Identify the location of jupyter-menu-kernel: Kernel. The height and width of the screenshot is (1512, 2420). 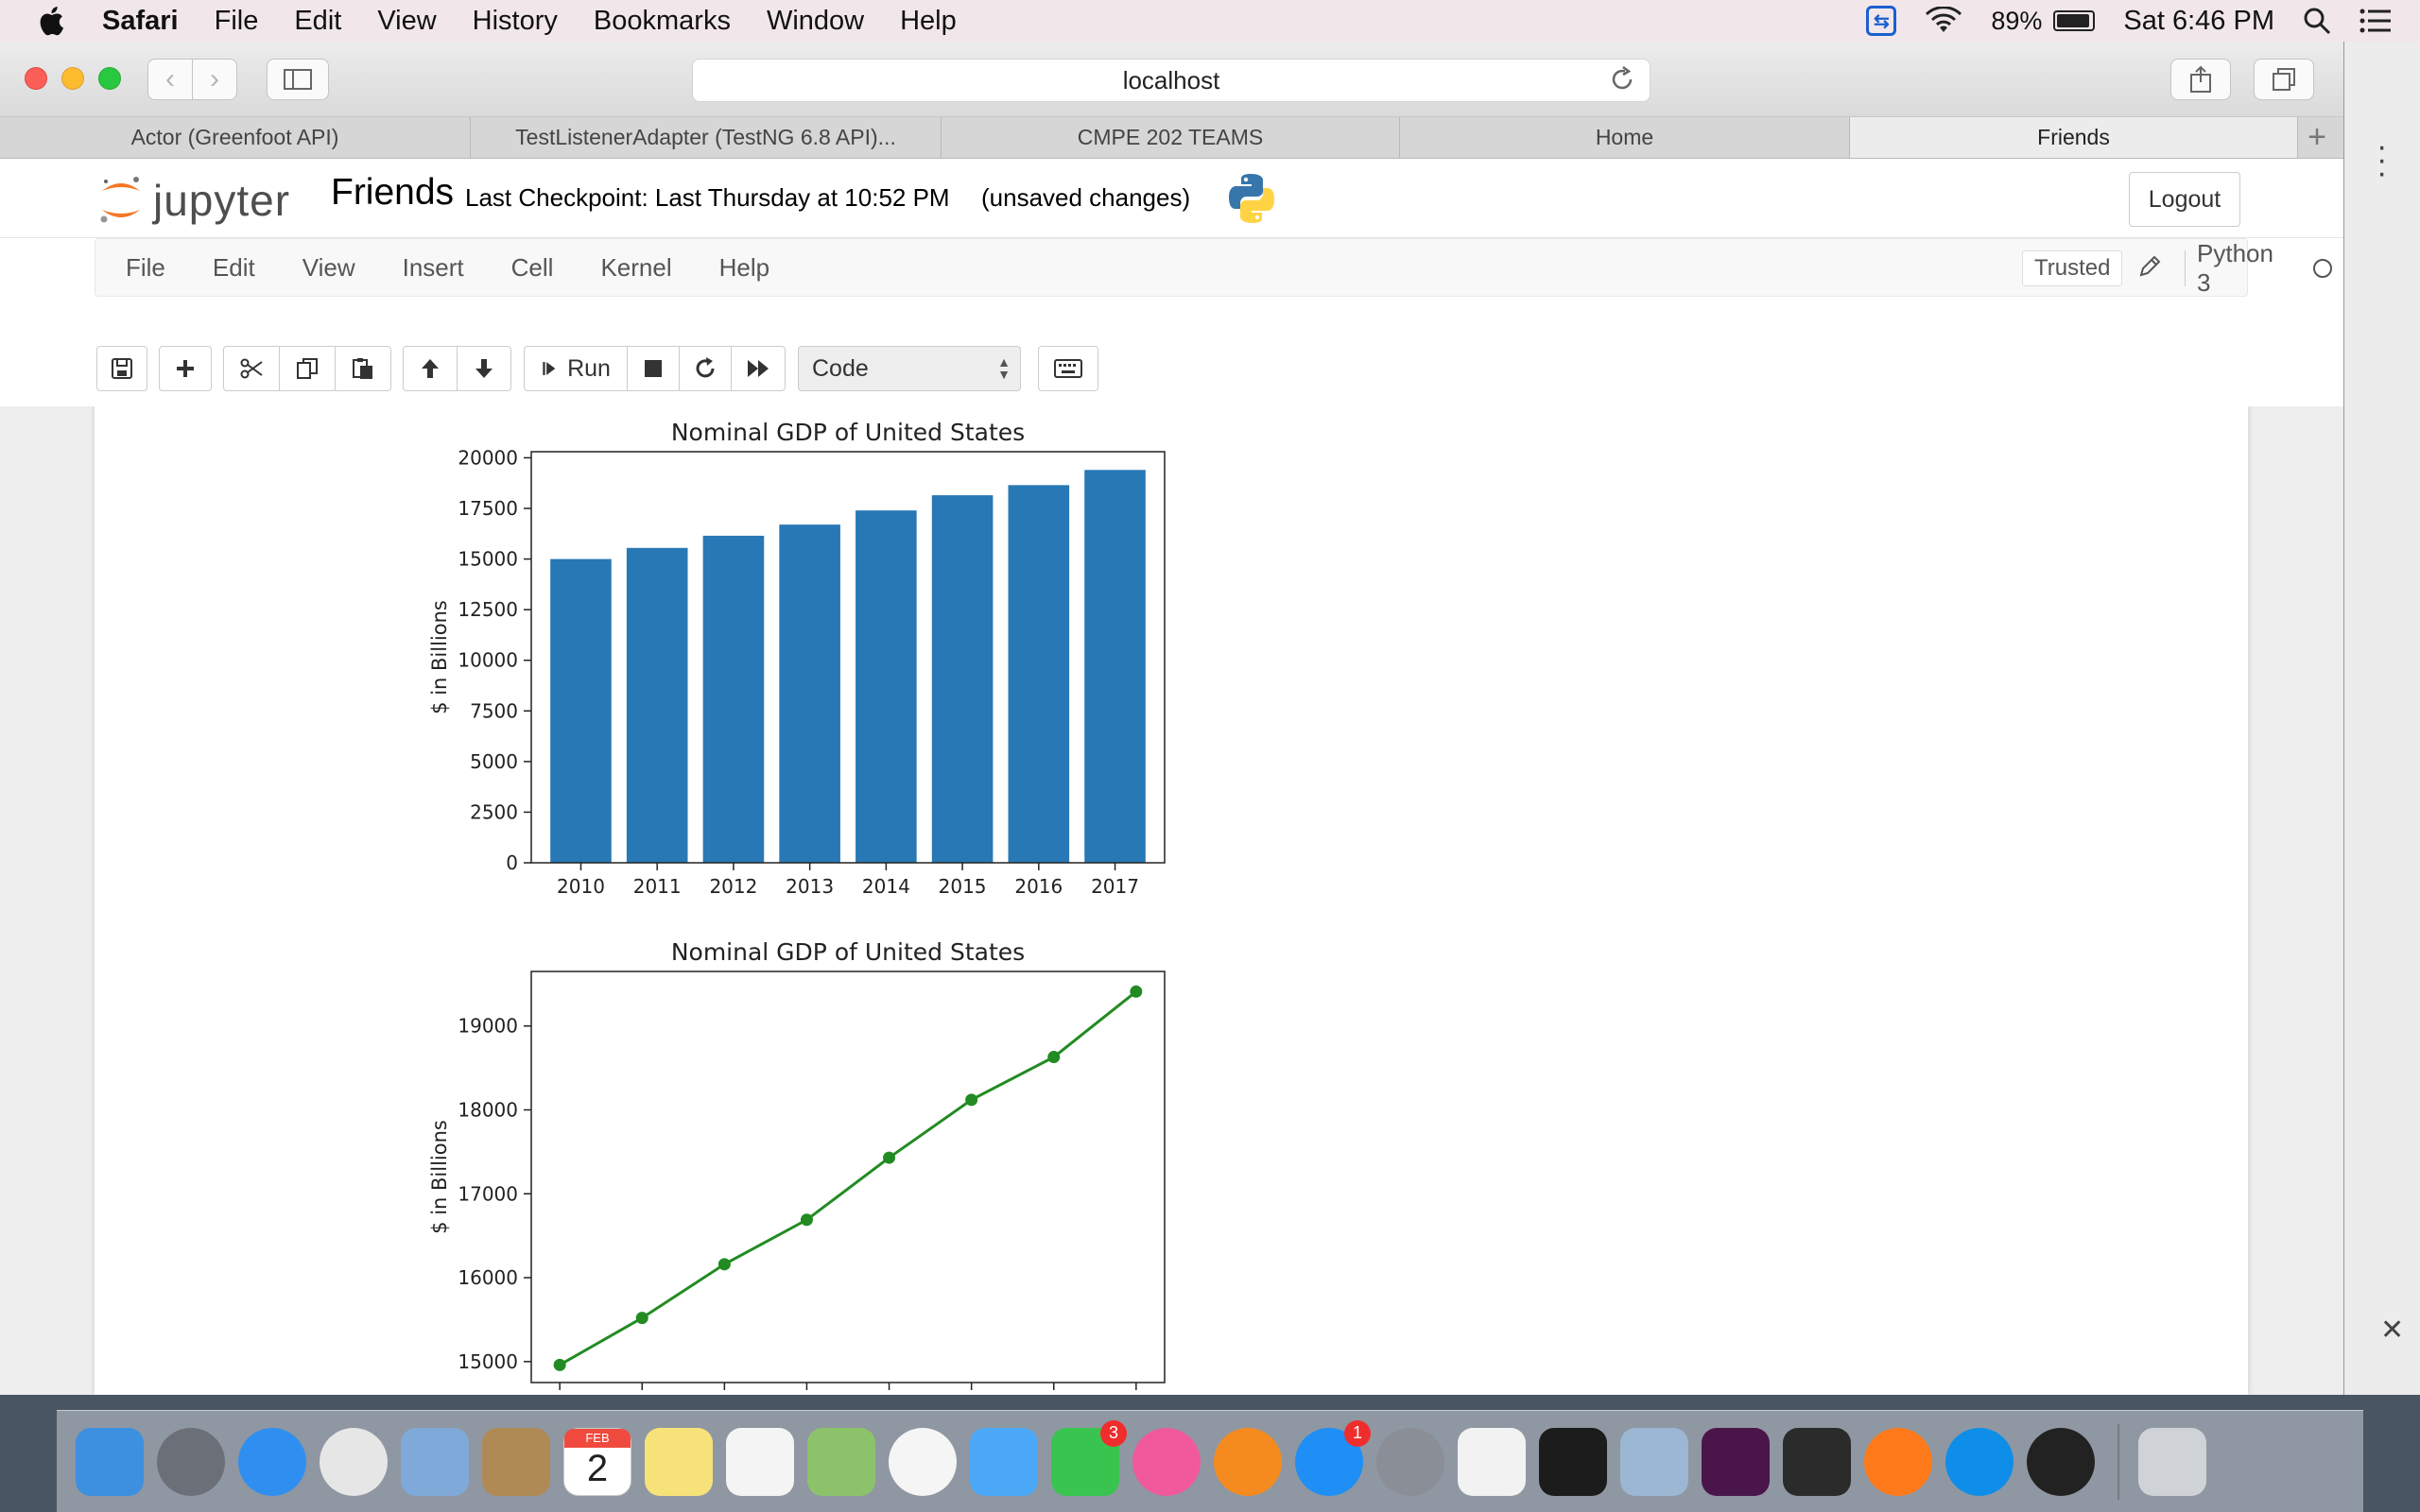
(635, 268).